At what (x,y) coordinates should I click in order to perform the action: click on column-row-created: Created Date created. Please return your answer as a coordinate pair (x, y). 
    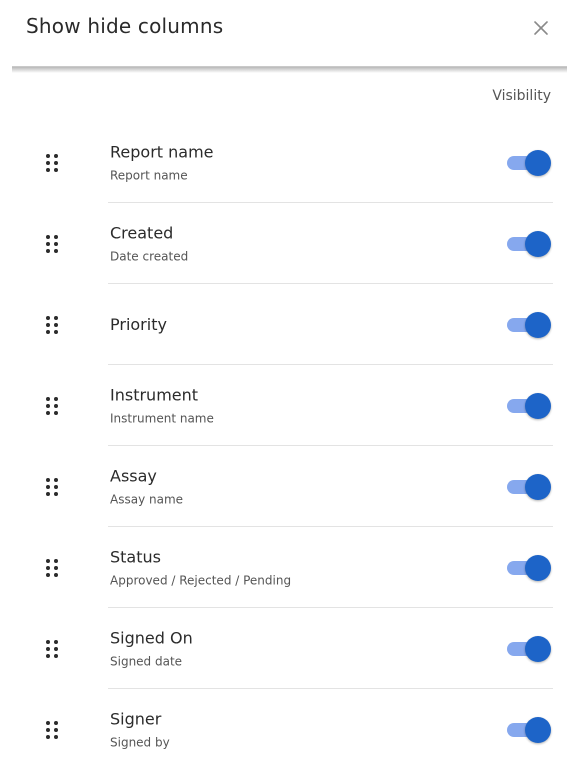
    Looking at the image, I should click on (283, 243).